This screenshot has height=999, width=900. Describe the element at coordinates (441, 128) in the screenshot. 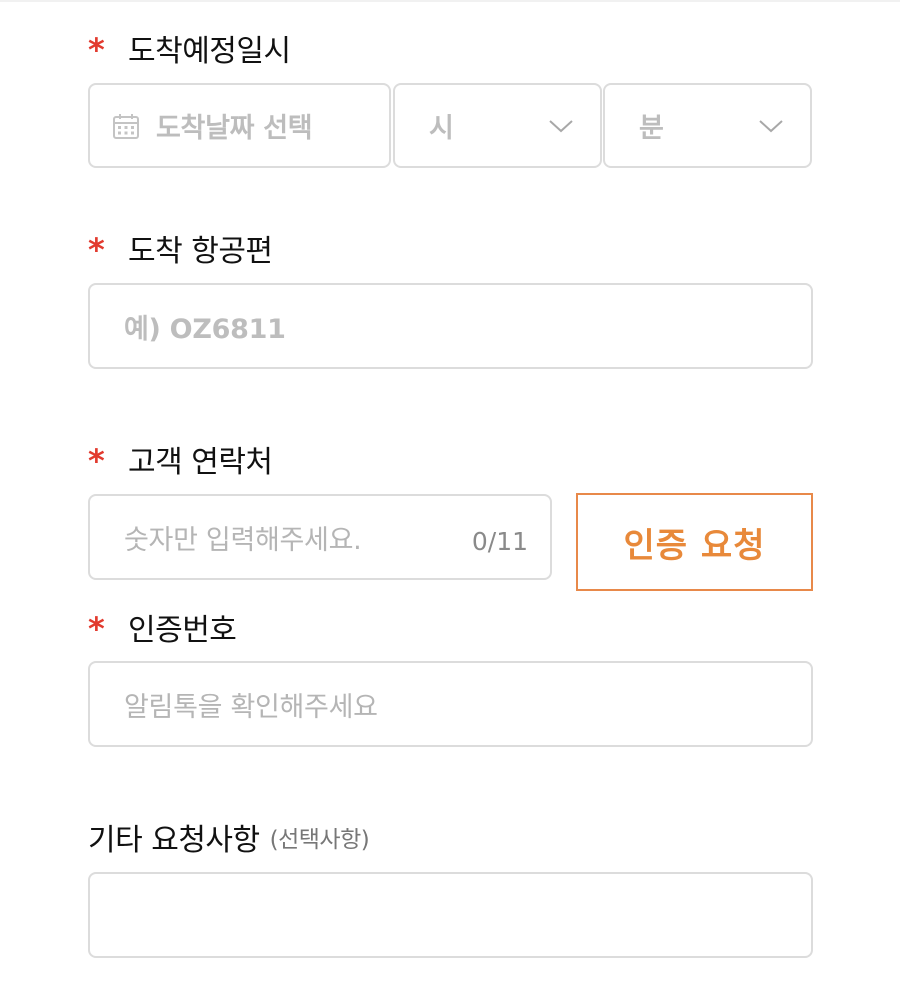

I see `arrival-hour-placeholder: 시` at that location.